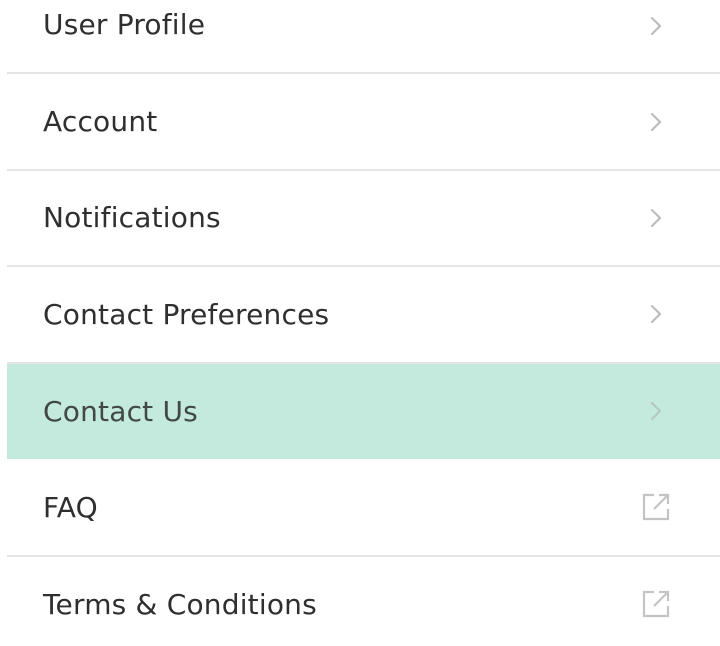 The image size is (720, 646). I want to click on menu-item-label: Contact Preferences, so click(186, 314).